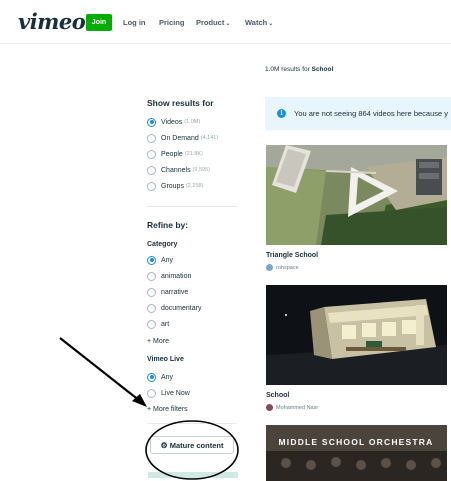 This screenshot has height=481, width=451. Describe the element at coordinates (171, 22) in the screenshot. I see `nav-pricing: Pricing` at that location.